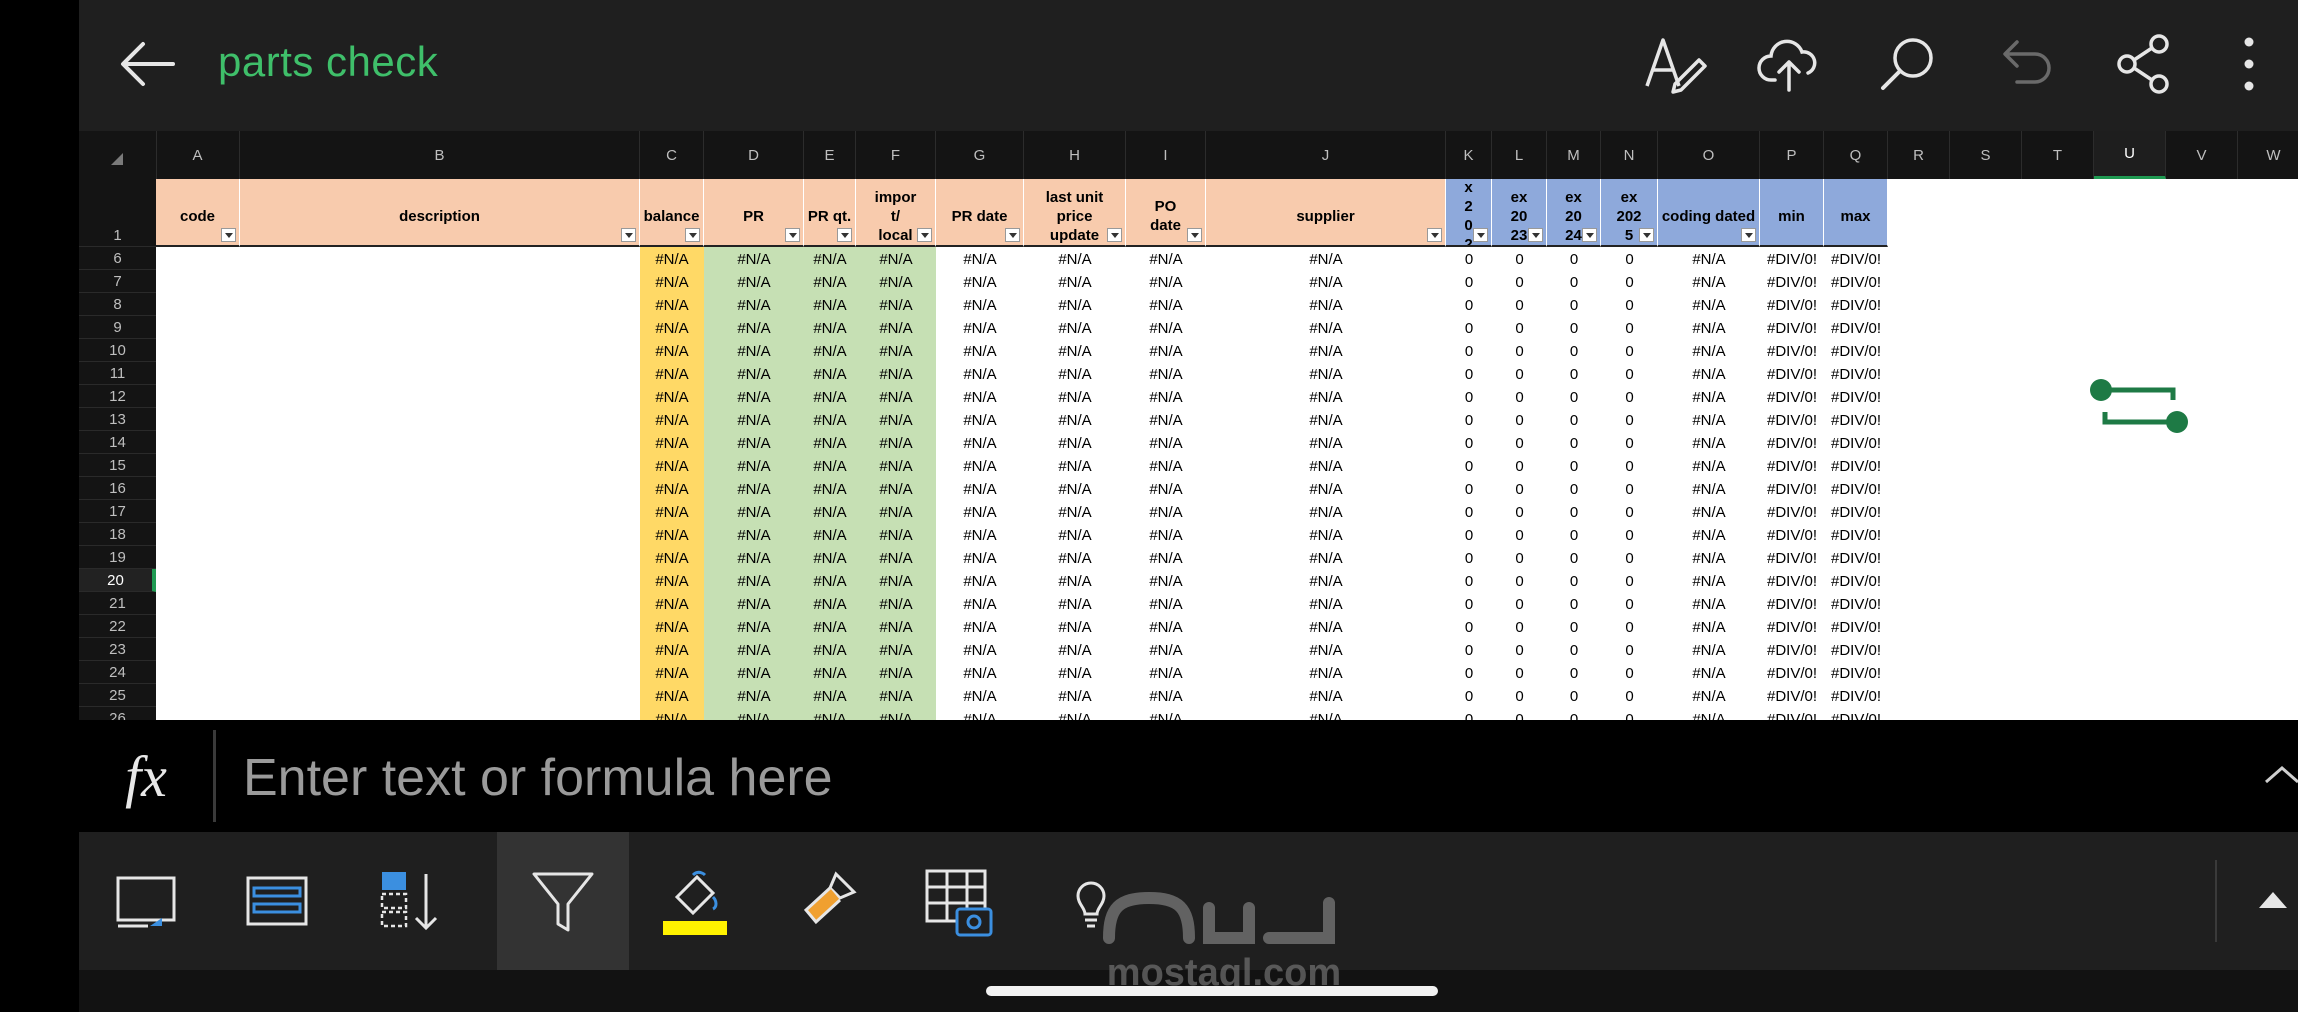  What do you see at coordinates (672, 213) in the screenshot?
I see `header-cell-c: balance` at bounding box center [672, 213].